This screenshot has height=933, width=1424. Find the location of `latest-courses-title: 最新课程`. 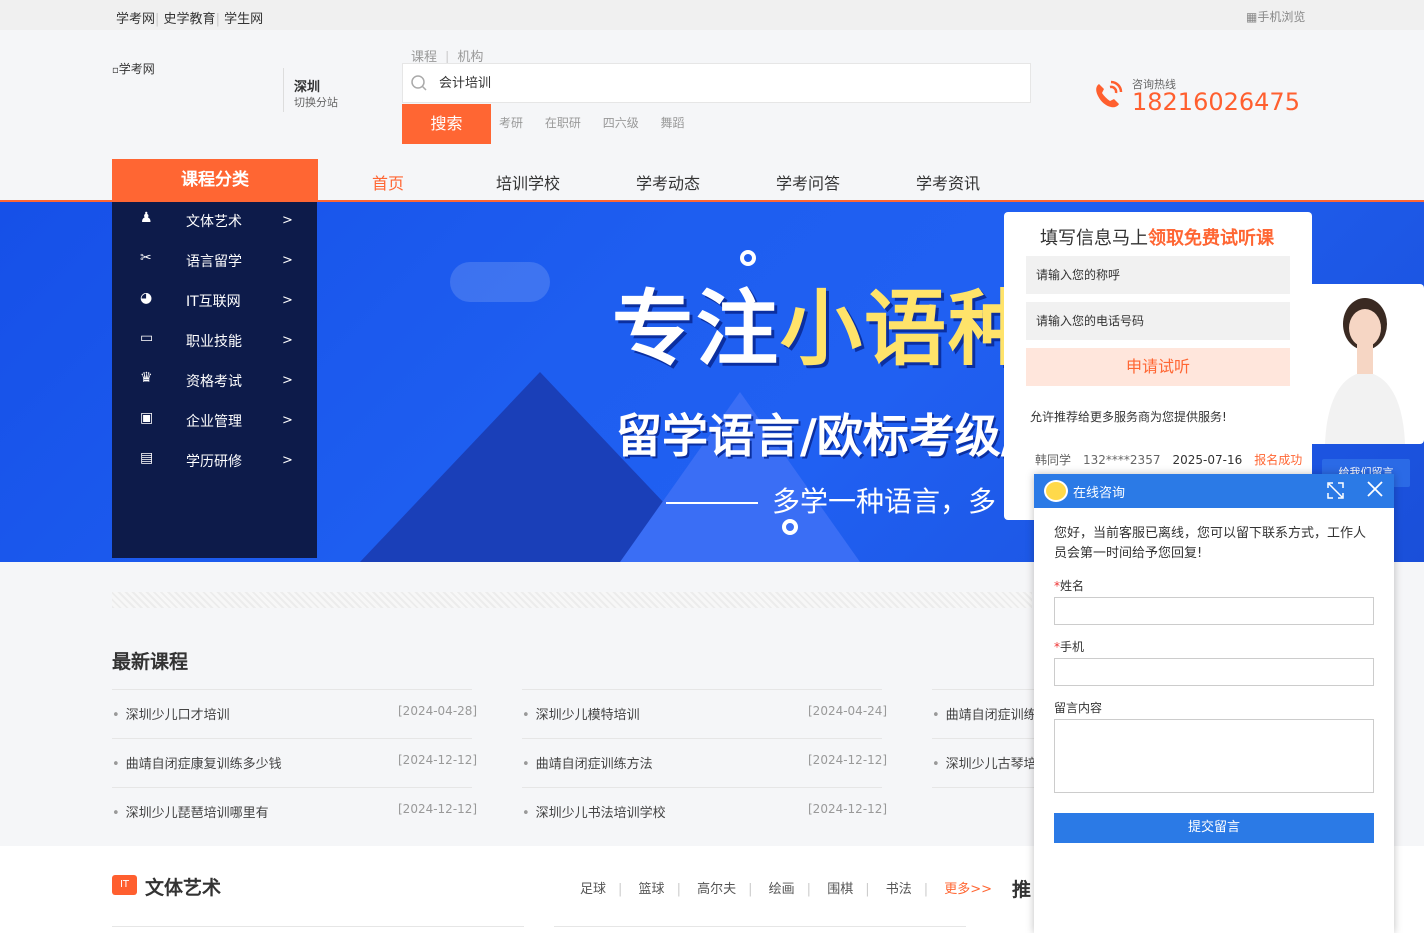

latest-courses-title: 最新课程 is located at coordinates (150, 662).